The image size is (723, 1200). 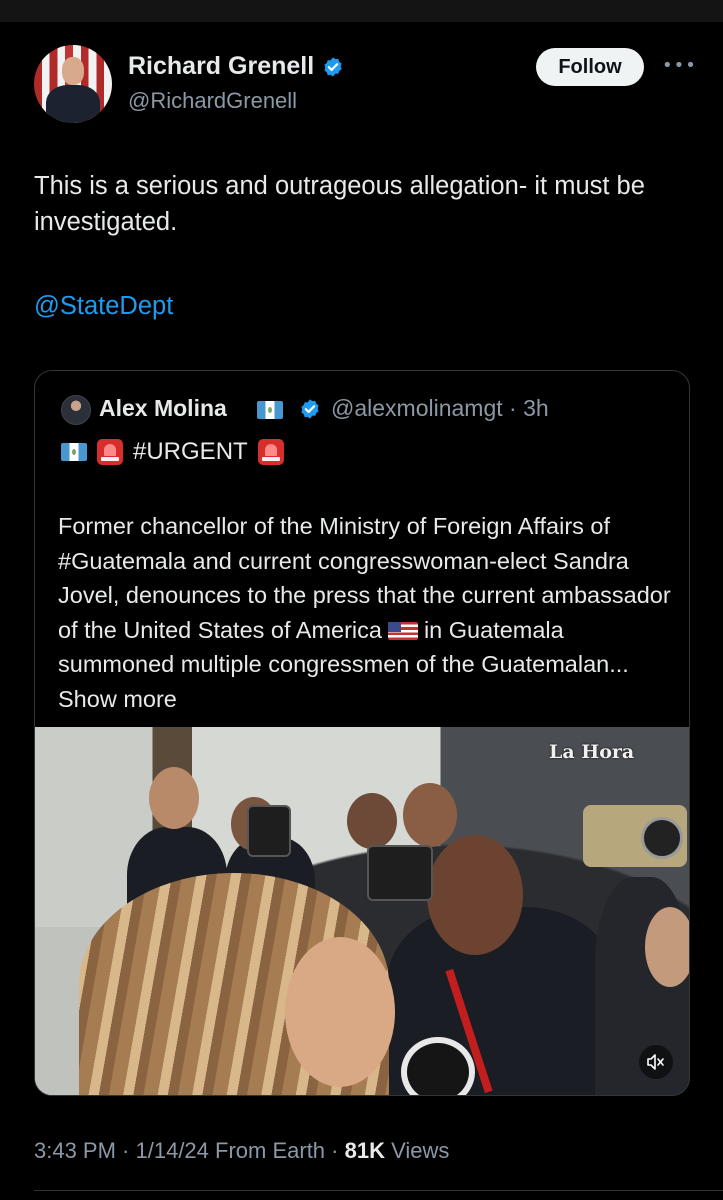 I want to click on avatar-body, so click(x=73, y=104).